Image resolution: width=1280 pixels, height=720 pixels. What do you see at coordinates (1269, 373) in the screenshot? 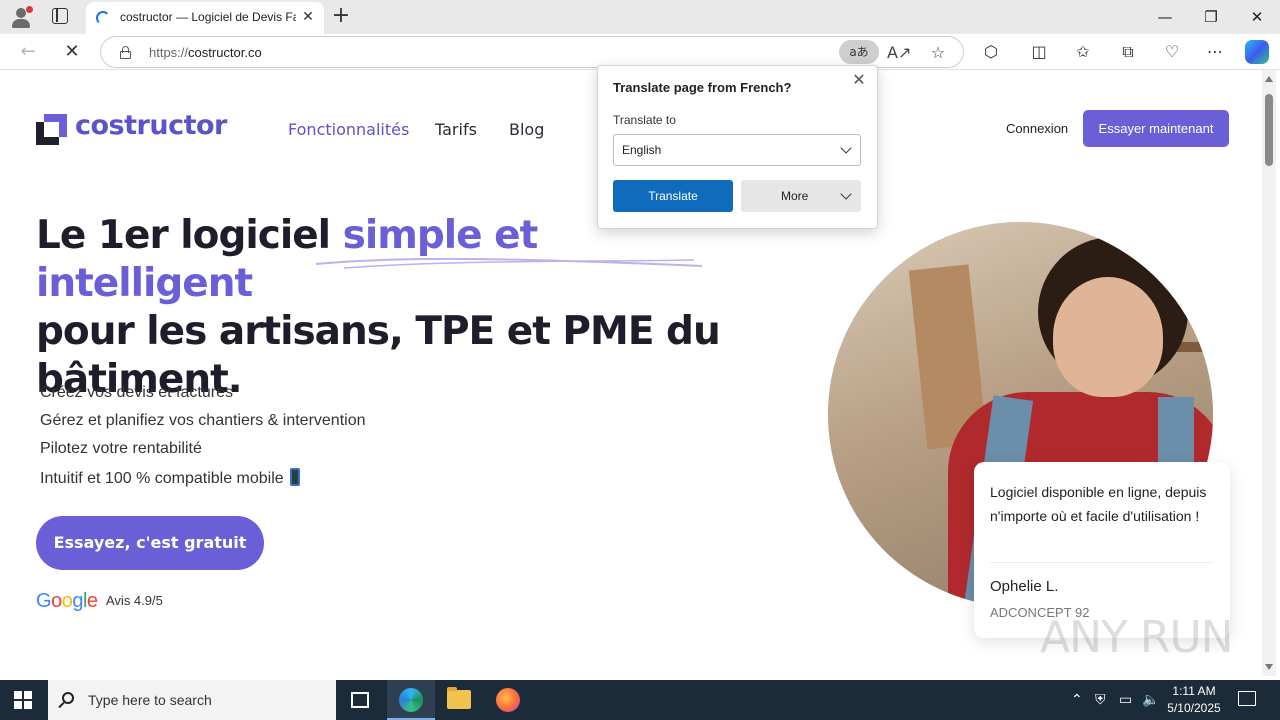
I see `page-scrollbar` at bounding box center [1269, 373].